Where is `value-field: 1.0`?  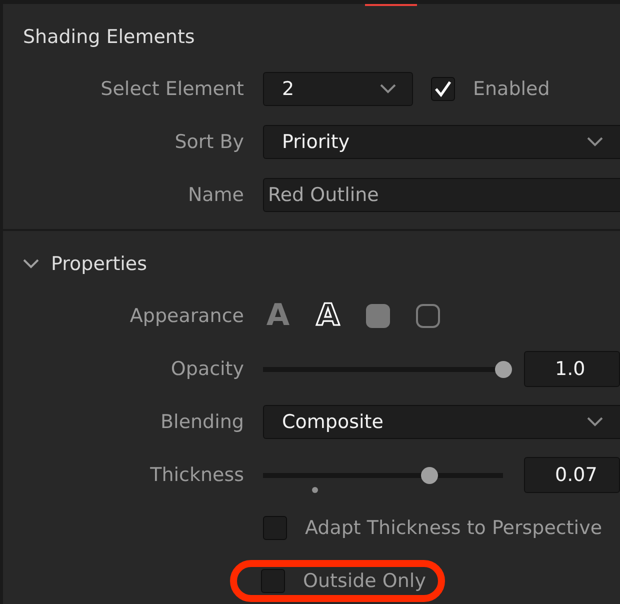
value-field: 1.0 is located at coordinates (572, 368).